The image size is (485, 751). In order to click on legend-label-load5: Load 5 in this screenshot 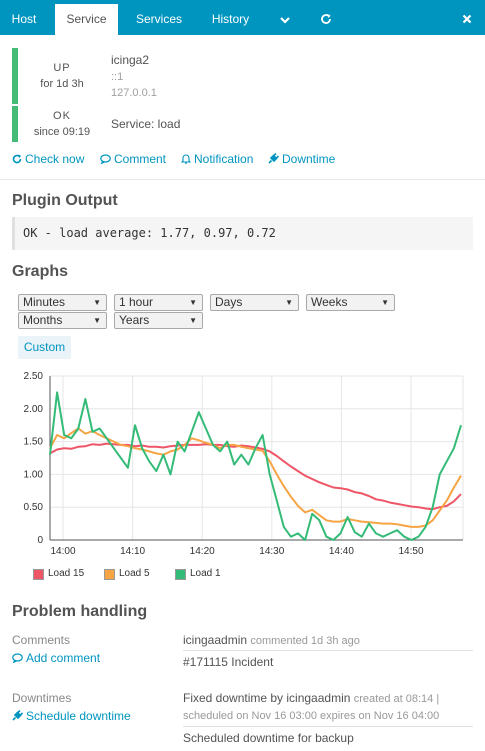, I will do `click(134, 573)`.